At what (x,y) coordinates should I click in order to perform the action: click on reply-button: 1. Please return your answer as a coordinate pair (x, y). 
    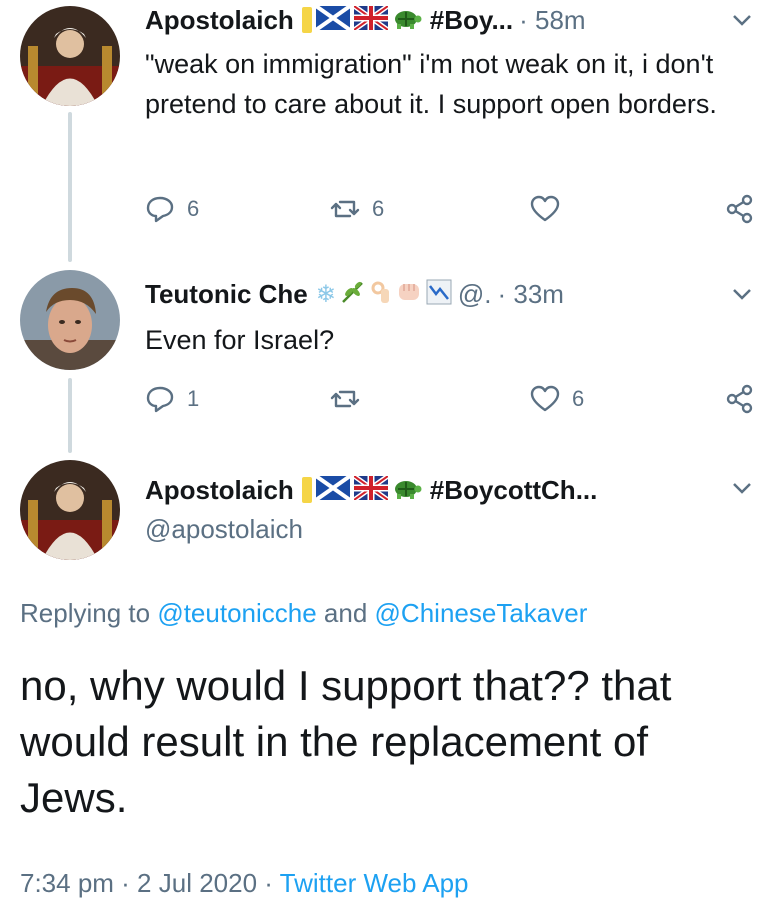
    Looking at the image, I should click on (172, 399).